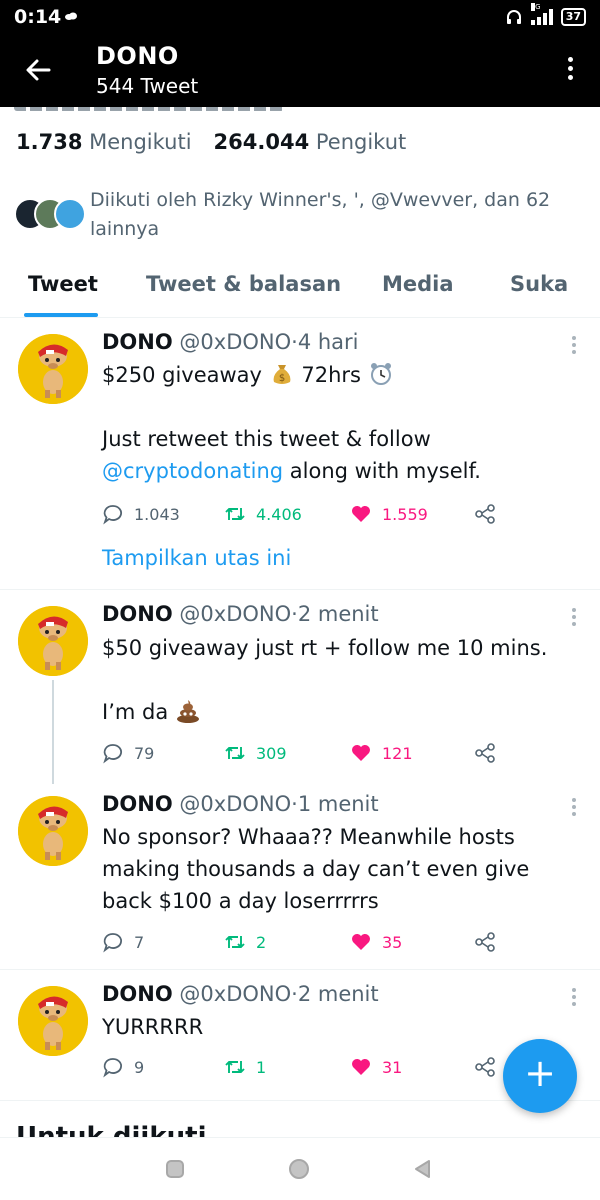  Describe the element at coordinates (38, 70) in the screenshot. I see `back-arrow-icon` at that location.